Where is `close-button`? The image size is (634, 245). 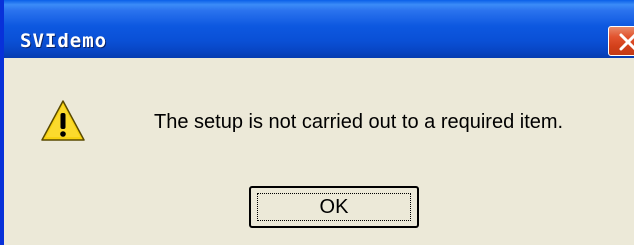
close-button is located at coordinates (621, 41).